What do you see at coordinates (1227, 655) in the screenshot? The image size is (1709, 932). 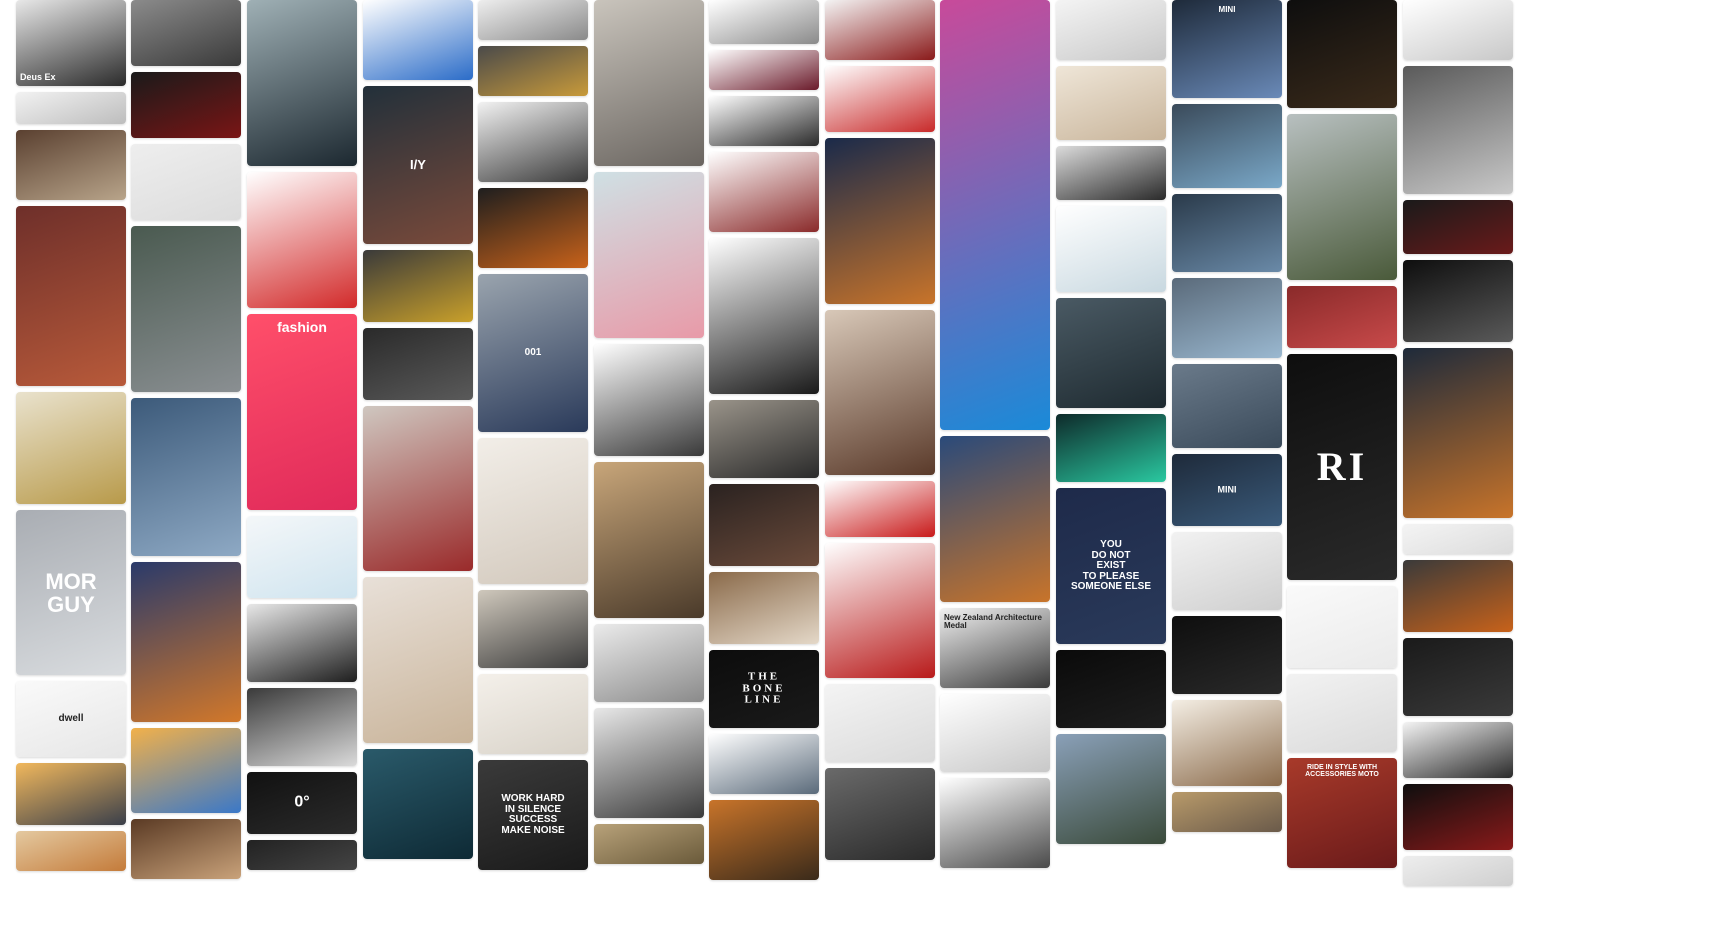 I see `dark-bottles-tile` at bounding box center [1227, 655].